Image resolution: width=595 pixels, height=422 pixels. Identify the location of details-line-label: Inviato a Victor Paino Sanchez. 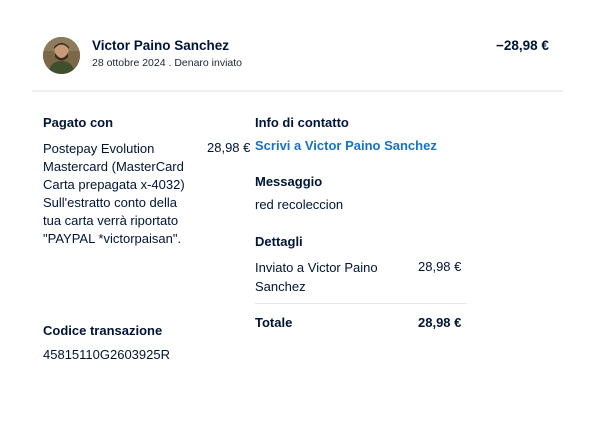
(316, 277).